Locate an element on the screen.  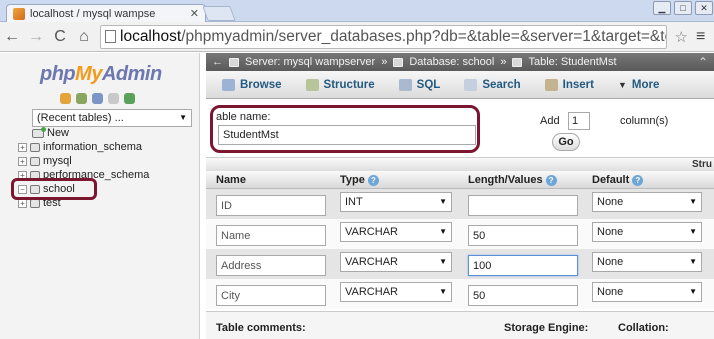
column-name-input: ID is located at coordinates (271, 205).